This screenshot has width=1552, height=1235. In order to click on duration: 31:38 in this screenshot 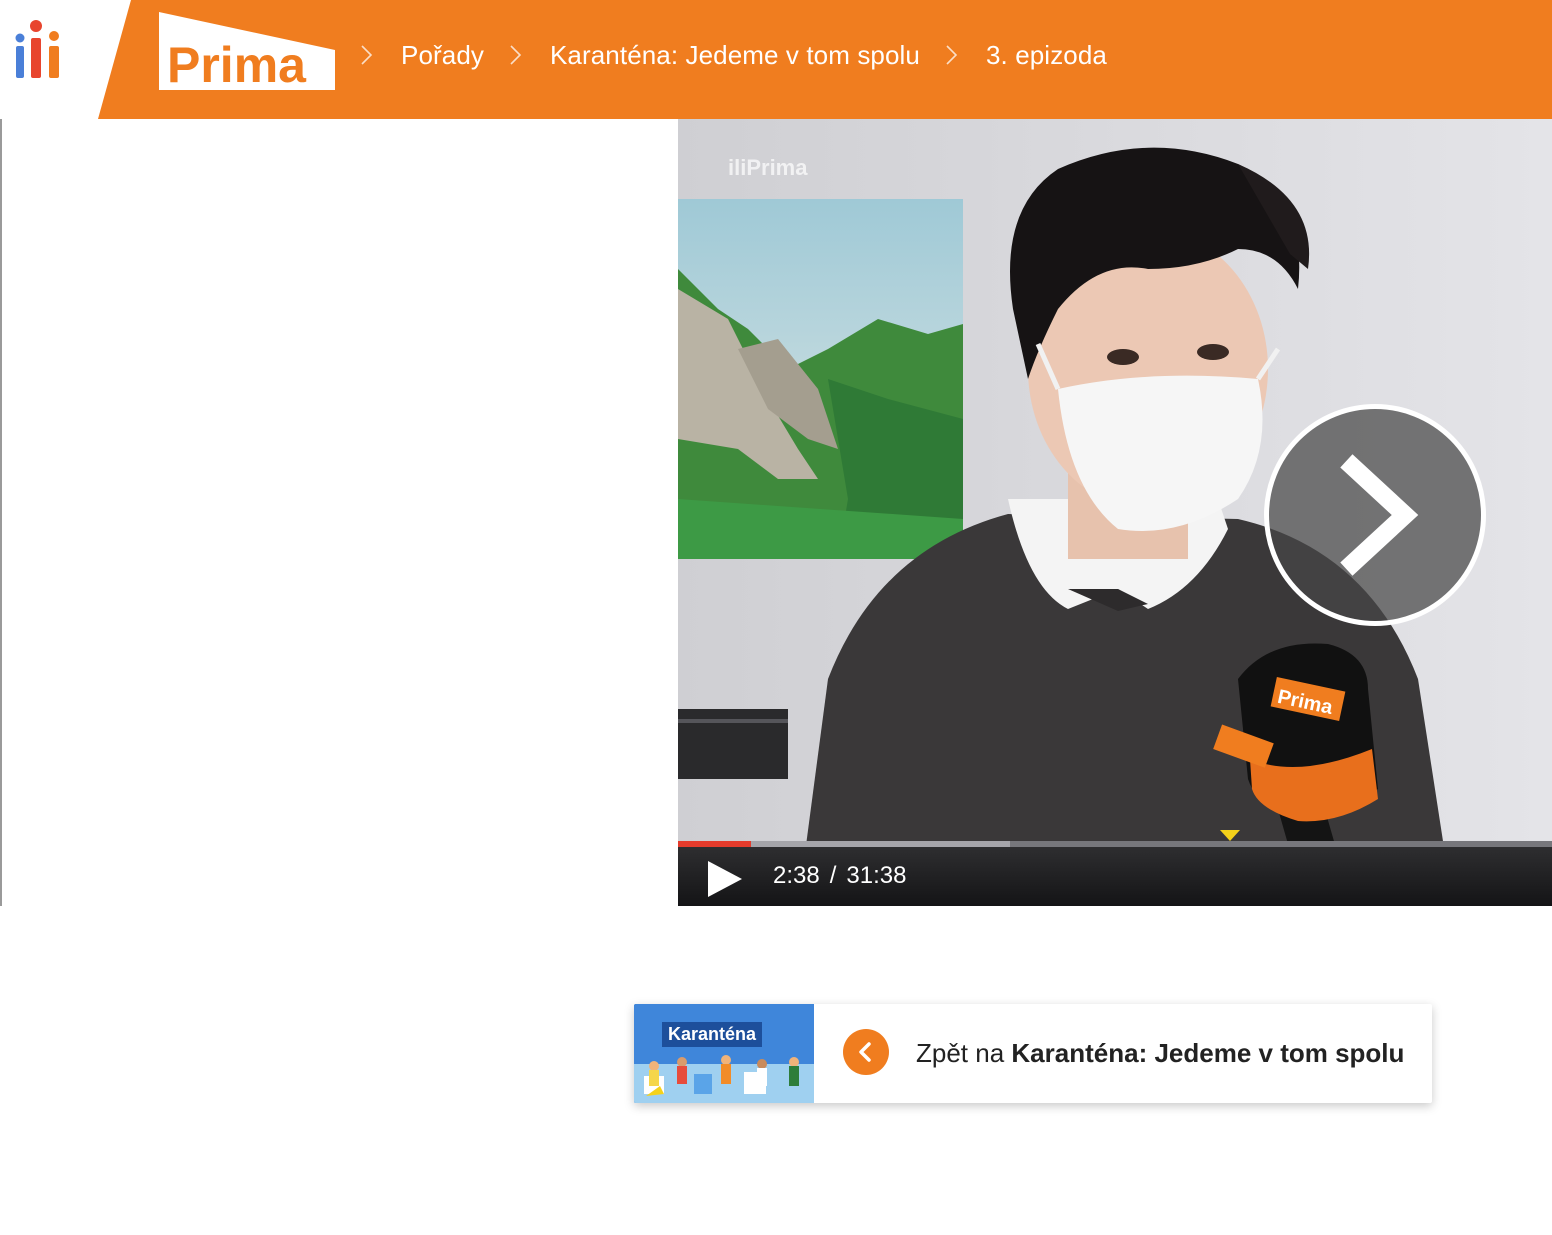, I will do `click(876, 875)`.